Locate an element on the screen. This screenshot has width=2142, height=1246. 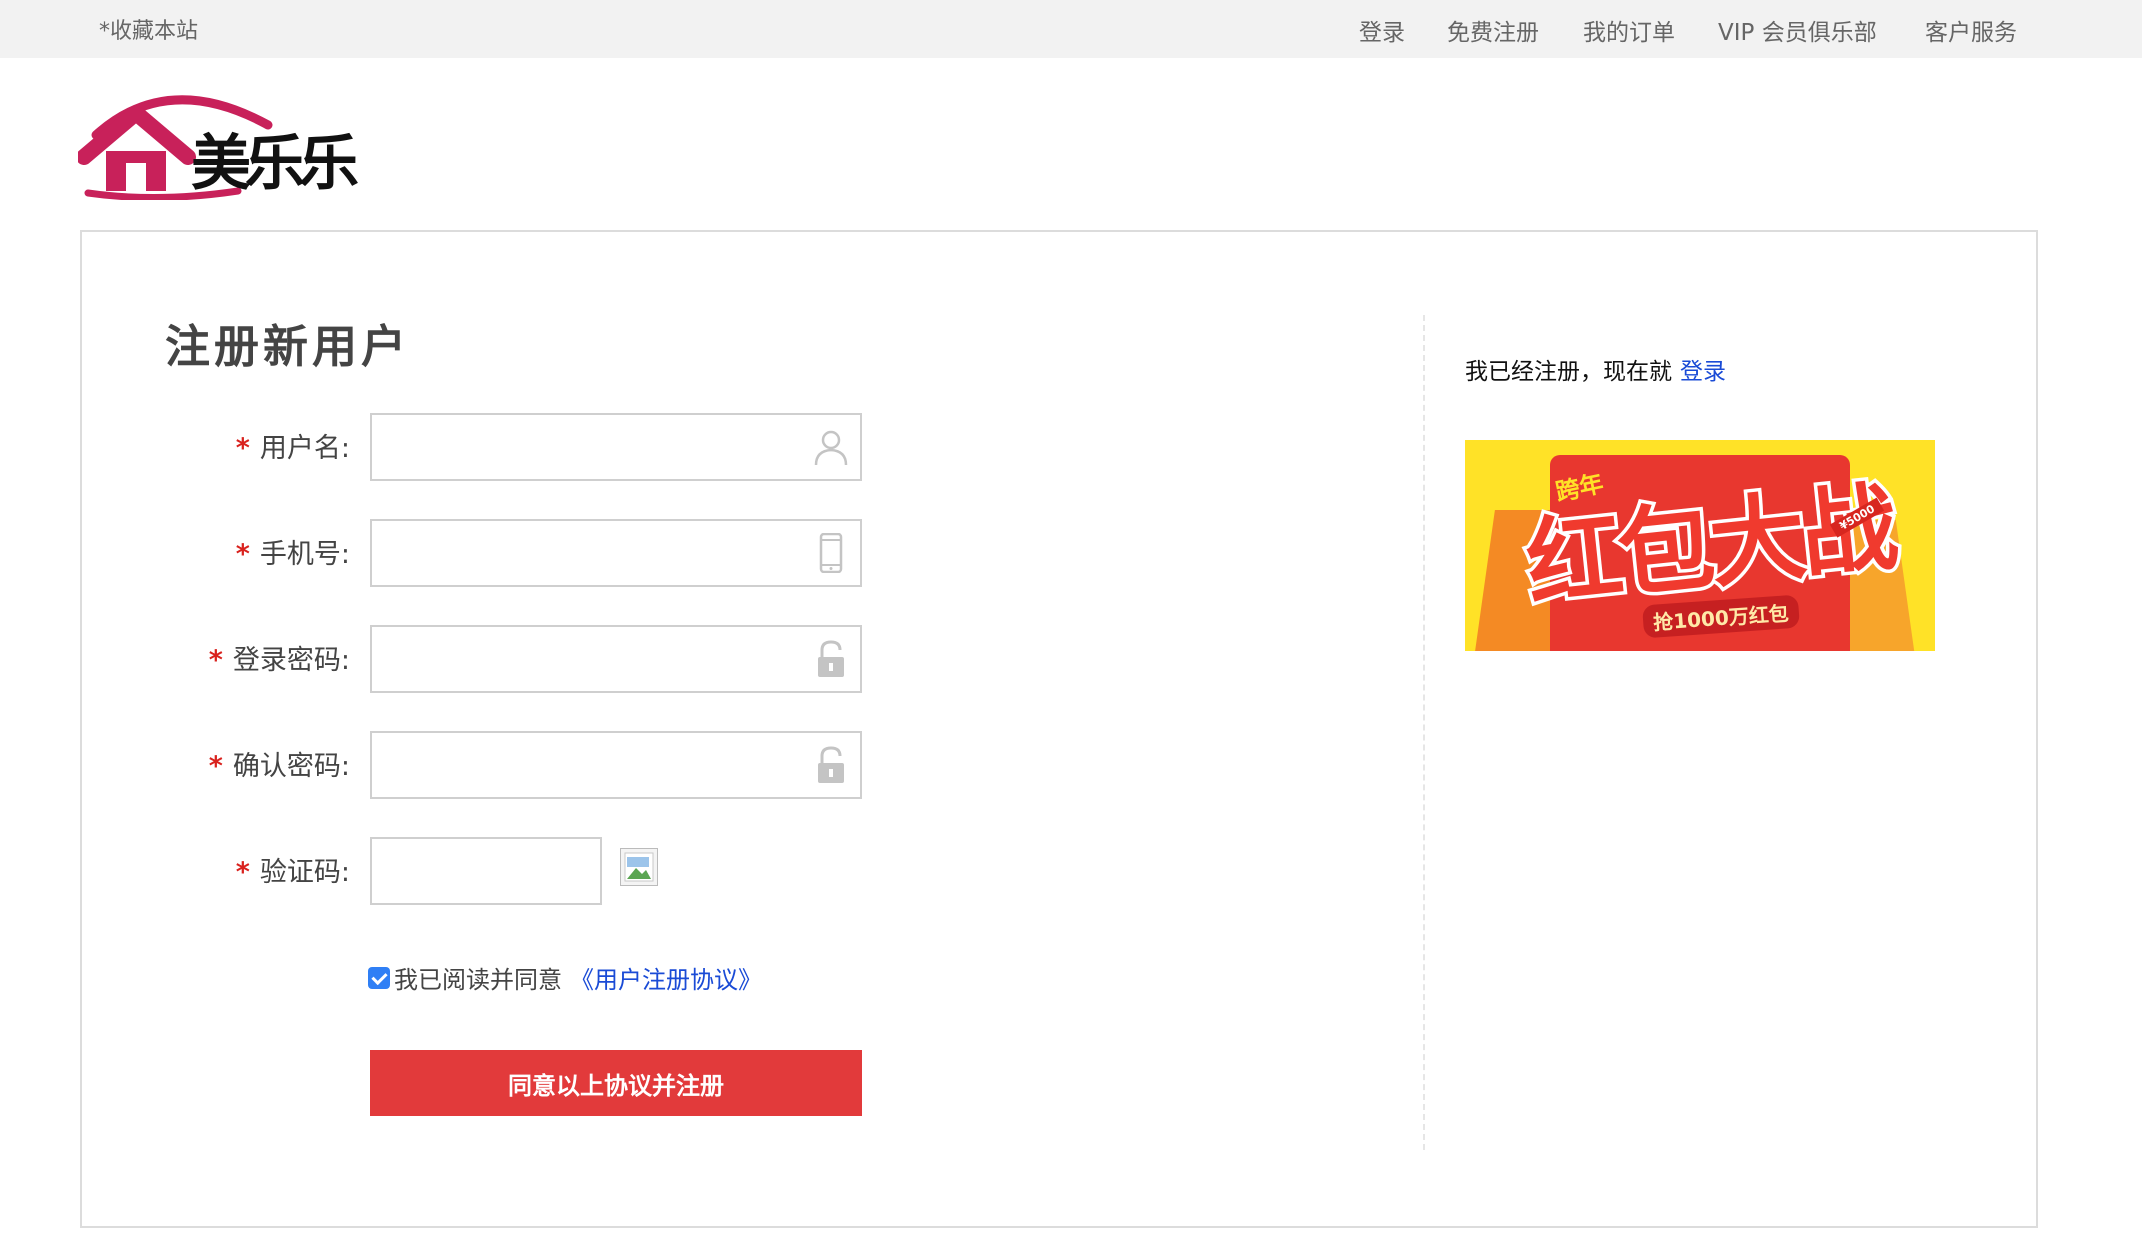
logo-text: 美乐乐 is located at coordinates (275, 164).